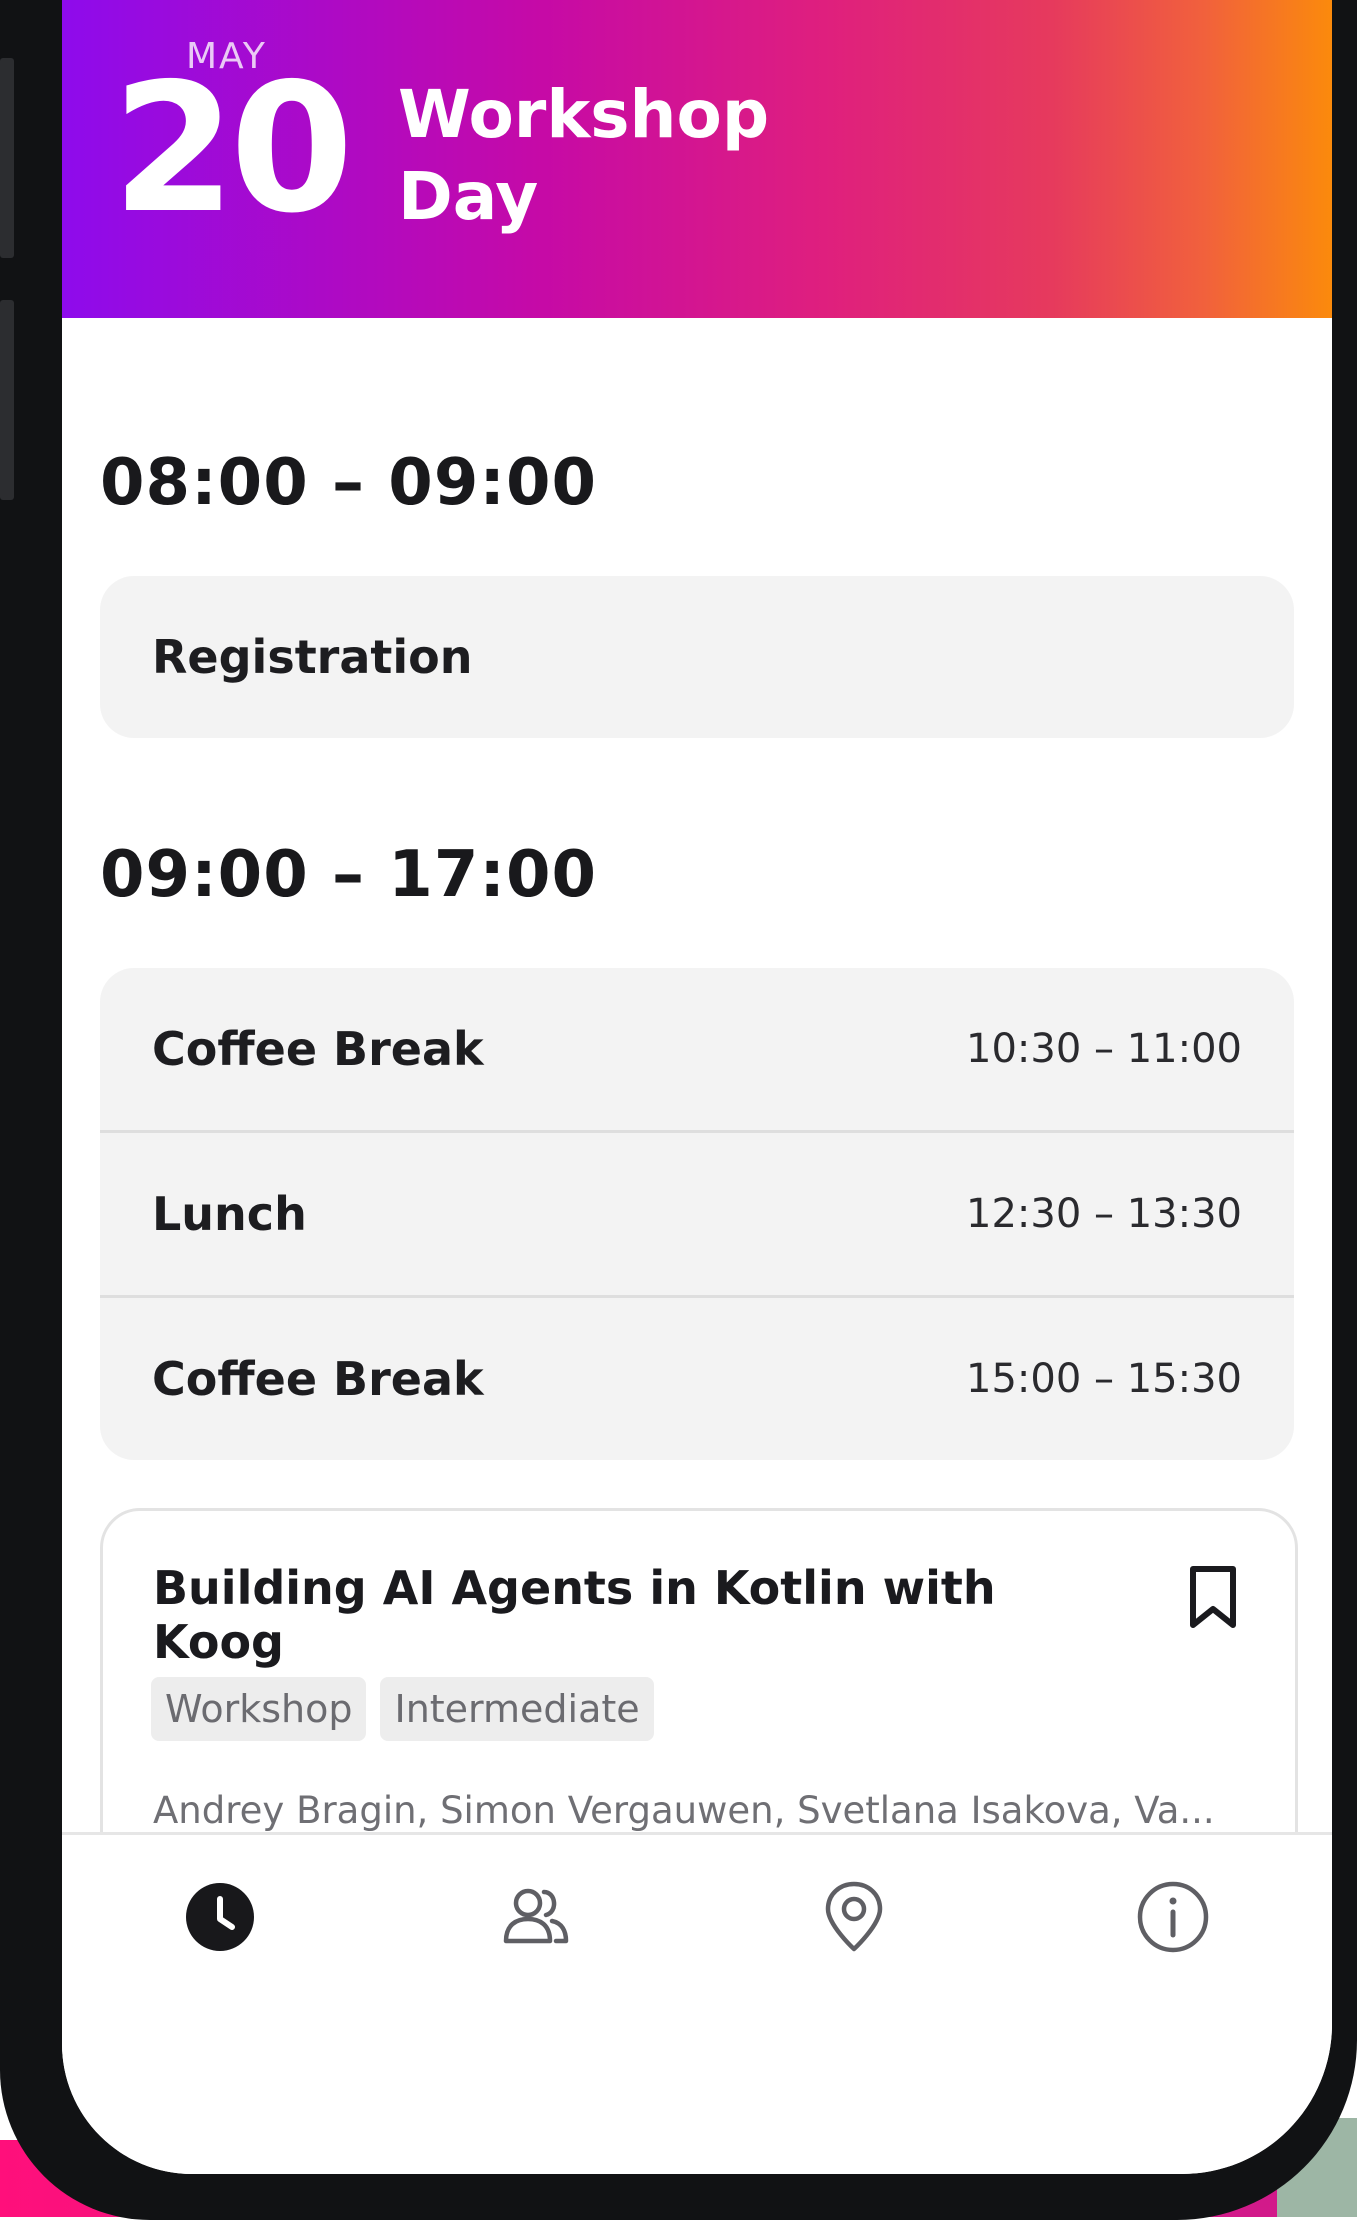  I want to click on people-icon, so click(536, 1916).